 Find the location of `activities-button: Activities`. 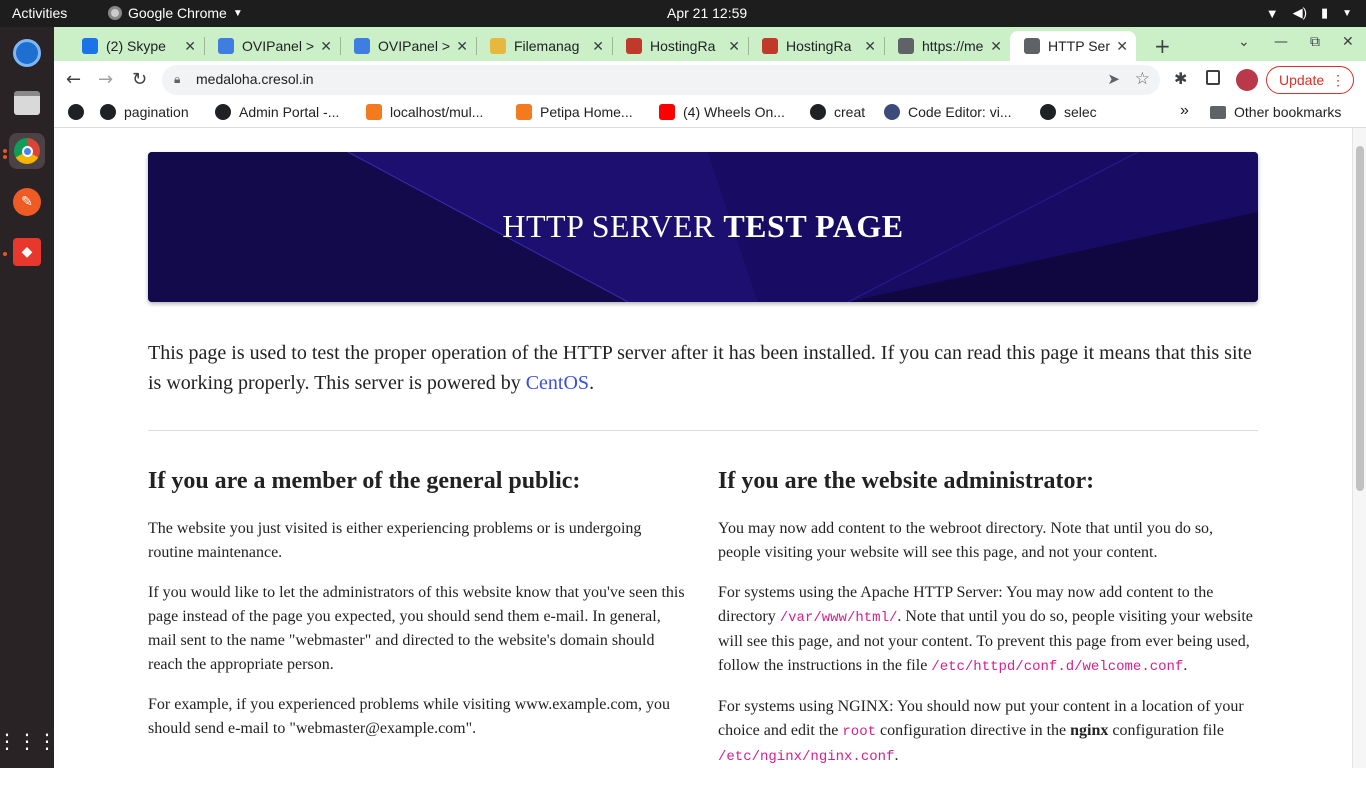

activities-button: Activities is located at coordinates (39, 13).